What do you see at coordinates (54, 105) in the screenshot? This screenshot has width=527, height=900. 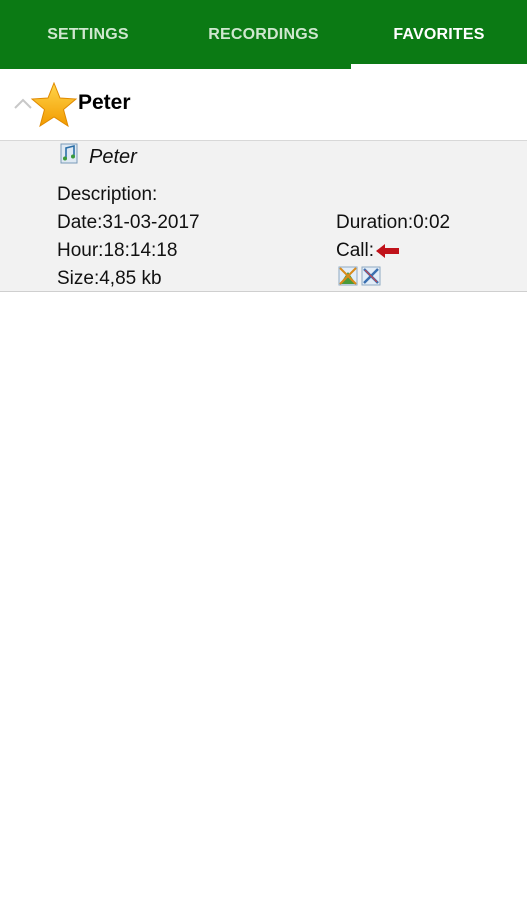 I see `star-icon` at bounding box center [54, 105].